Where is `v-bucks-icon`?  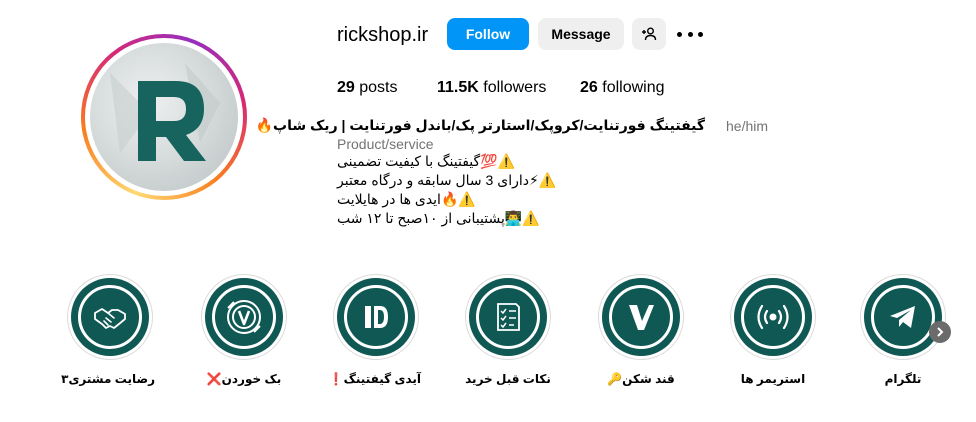
v-bucks-icon is located at coordinates (244, 317).